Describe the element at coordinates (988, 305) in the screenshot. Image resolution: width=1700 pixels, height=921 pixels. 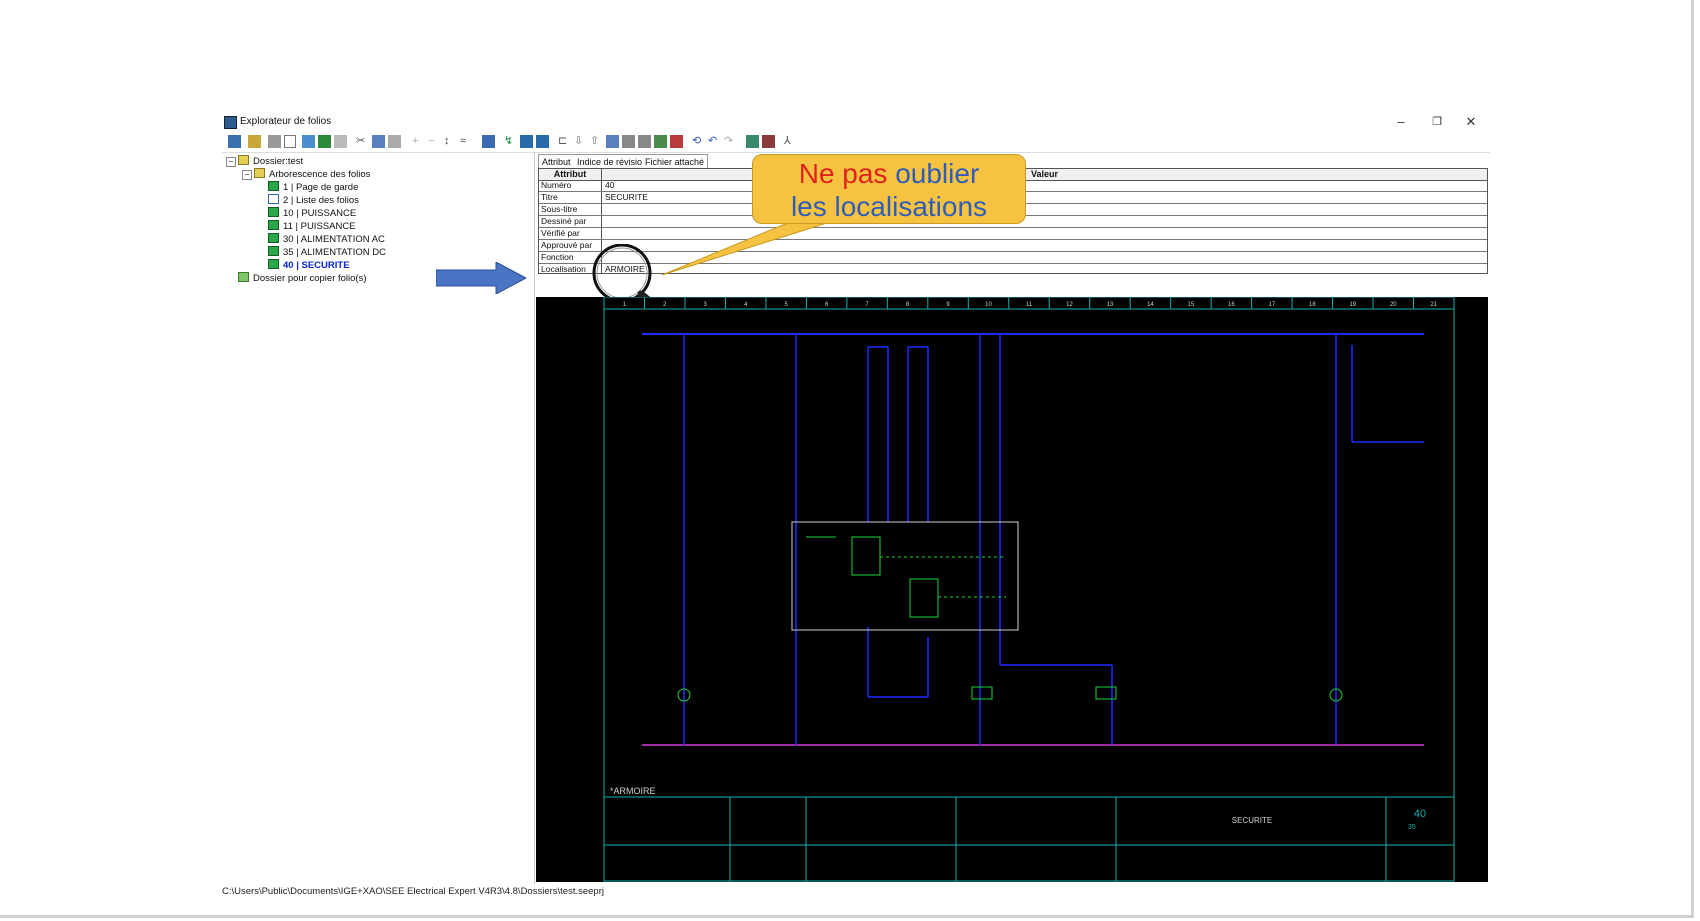
I see `column-number: 10` at that location.